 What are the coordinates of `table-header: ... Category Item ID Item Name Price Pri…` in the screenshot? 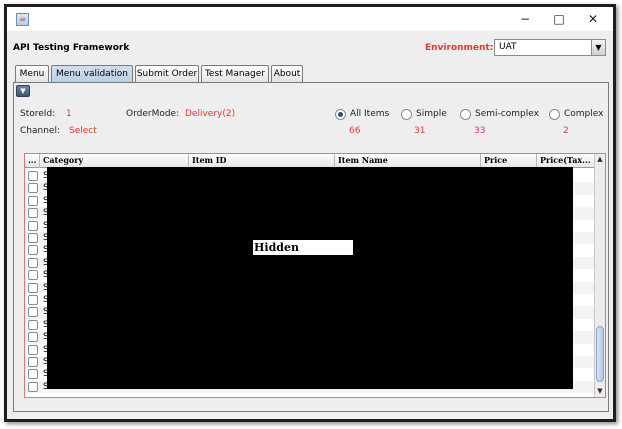 It's located at (310, 161).